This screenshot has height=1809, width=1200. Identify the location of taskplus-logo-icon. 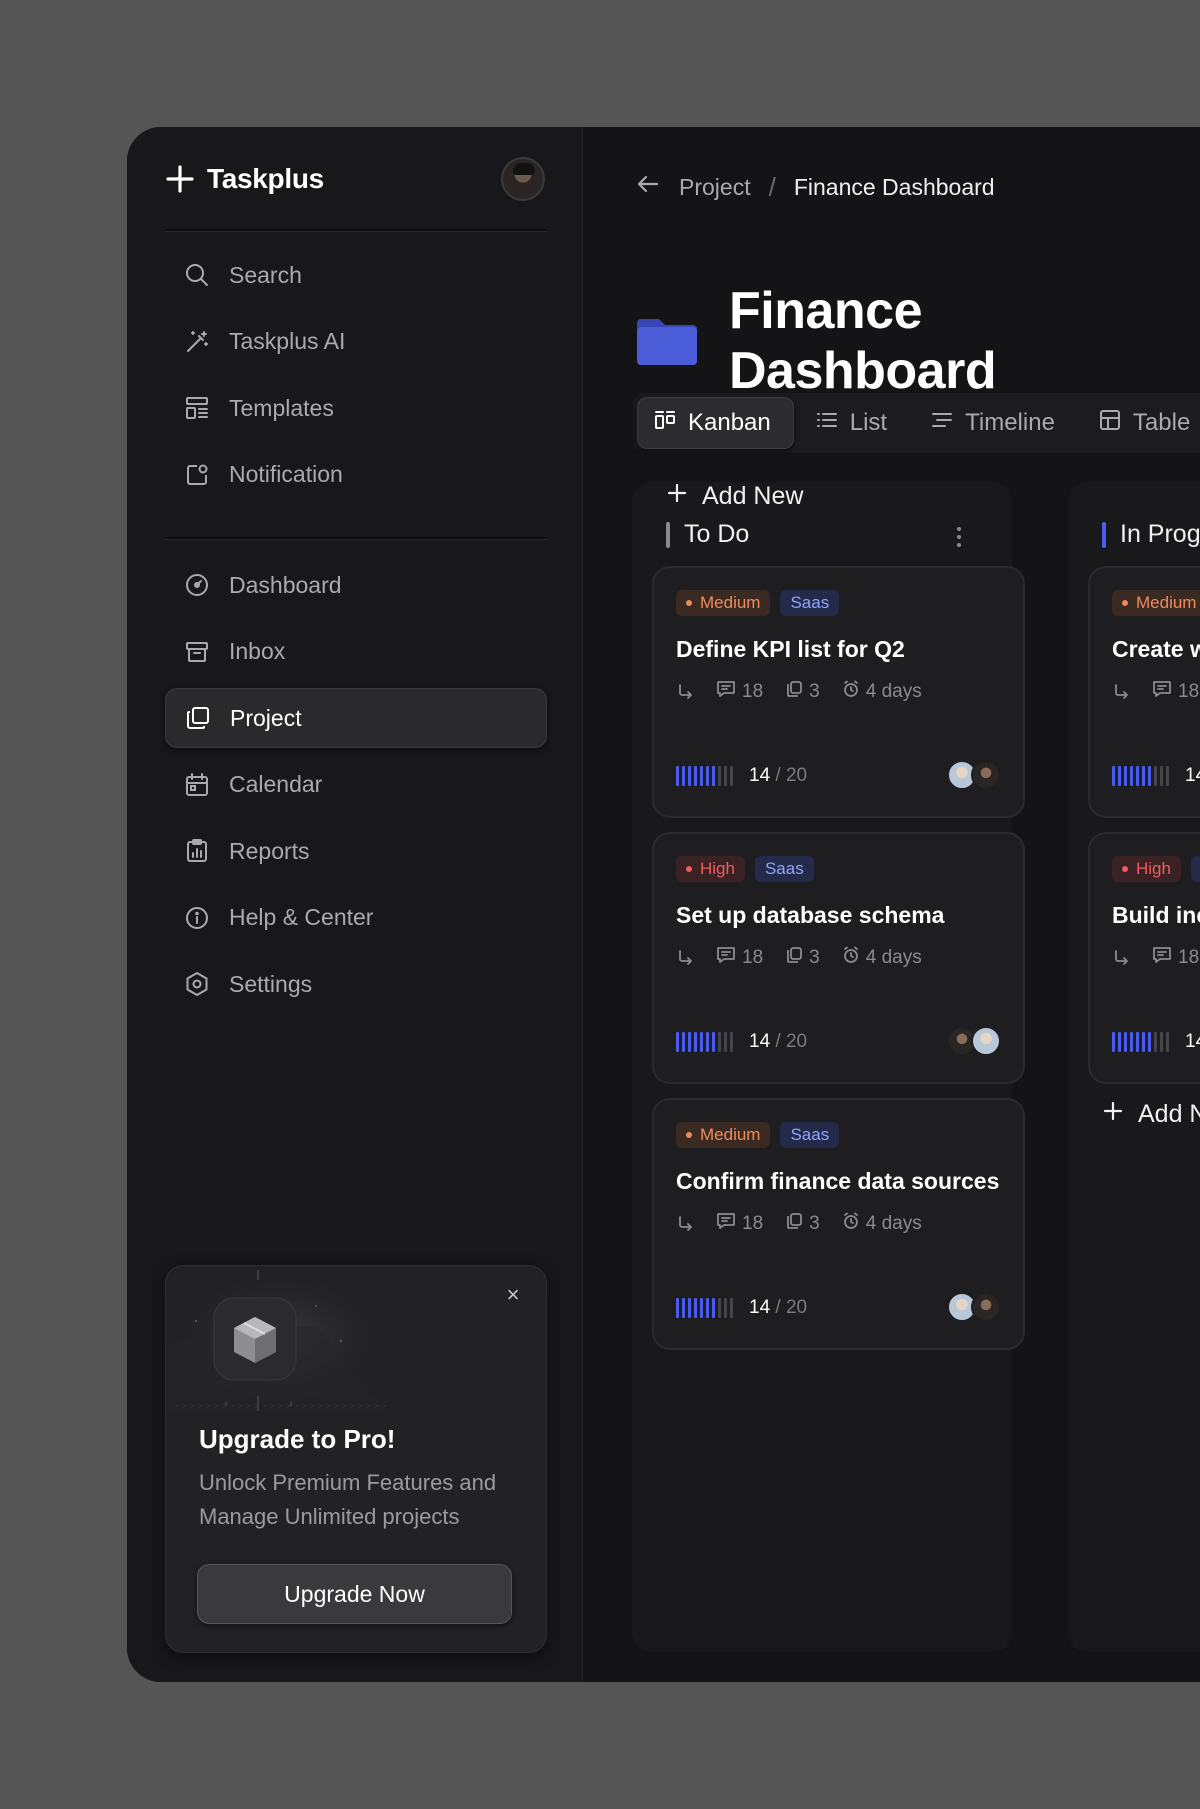
(180, 179).